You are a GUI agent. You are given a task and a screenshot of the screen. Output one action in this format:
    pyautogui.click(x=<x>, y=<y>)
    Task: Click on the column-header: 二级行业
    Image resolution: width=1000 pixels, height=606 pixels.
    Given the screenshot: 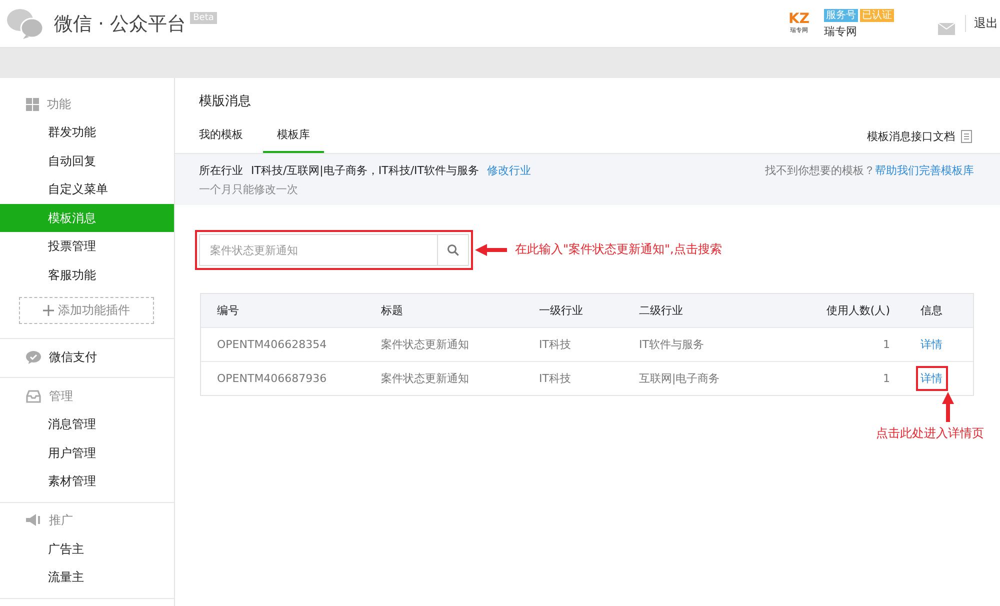 What is the action you would take?
    pyautogui.click(x=661, y=310)
    